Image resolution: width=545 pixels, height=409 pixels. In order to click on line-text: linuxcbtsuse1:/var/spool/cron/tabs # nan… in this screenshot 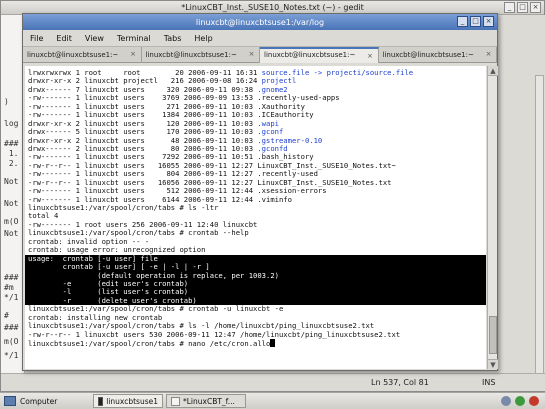, I will do `click(149, 343)`.